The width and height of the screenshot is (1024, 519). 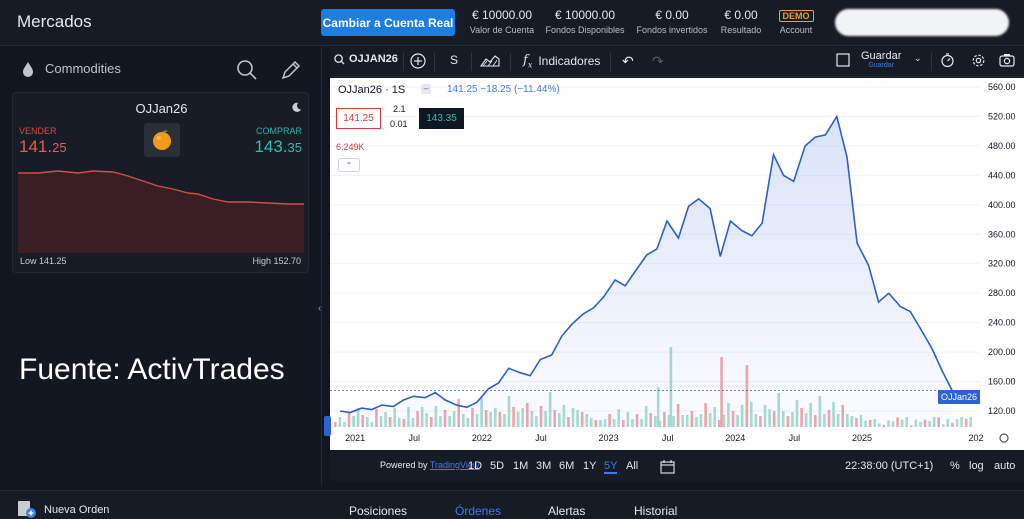 I want to click on tab-positions: Posiciones, so click(x=378, y=511).